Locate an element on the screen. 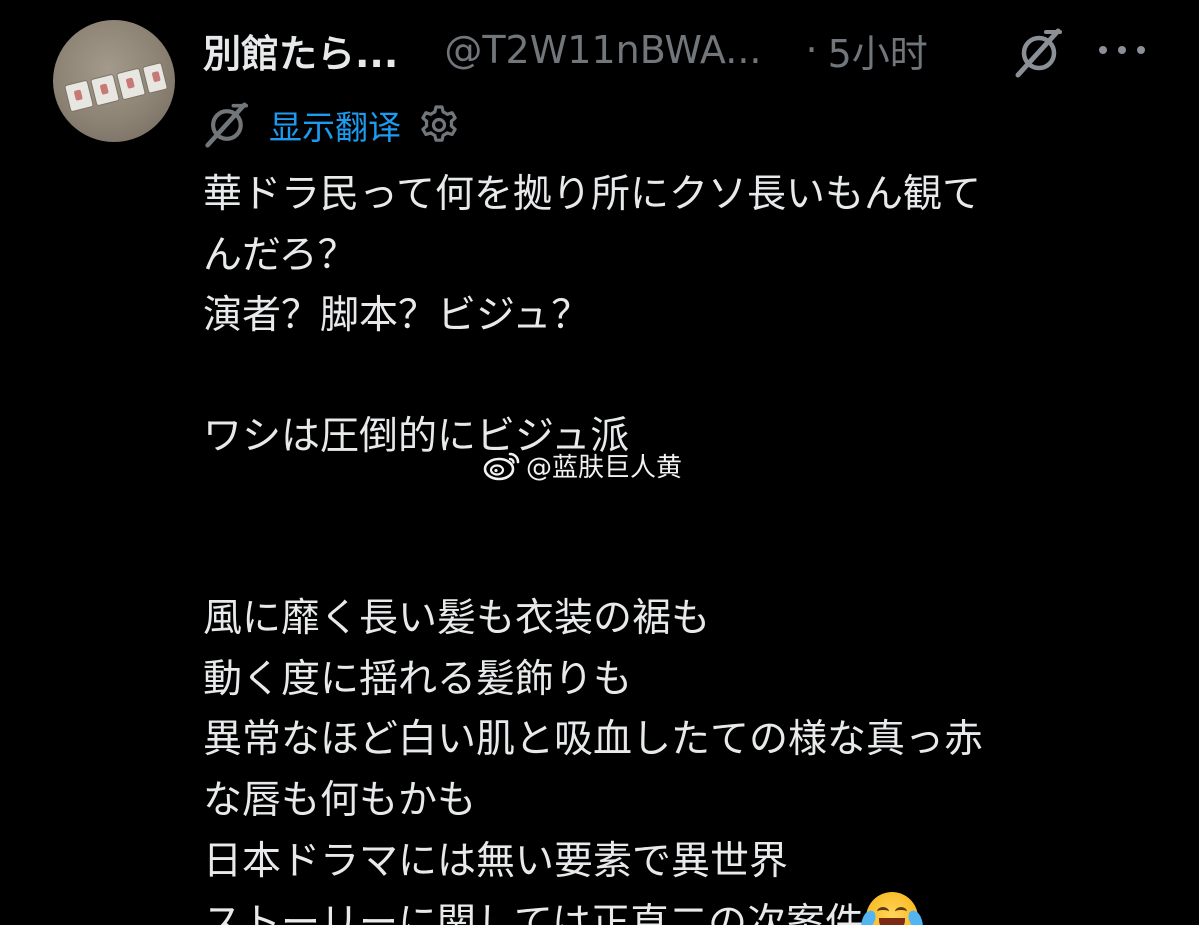  text-line: 動く度に揺れる髪飾りも is located at coordinates (418, 679).